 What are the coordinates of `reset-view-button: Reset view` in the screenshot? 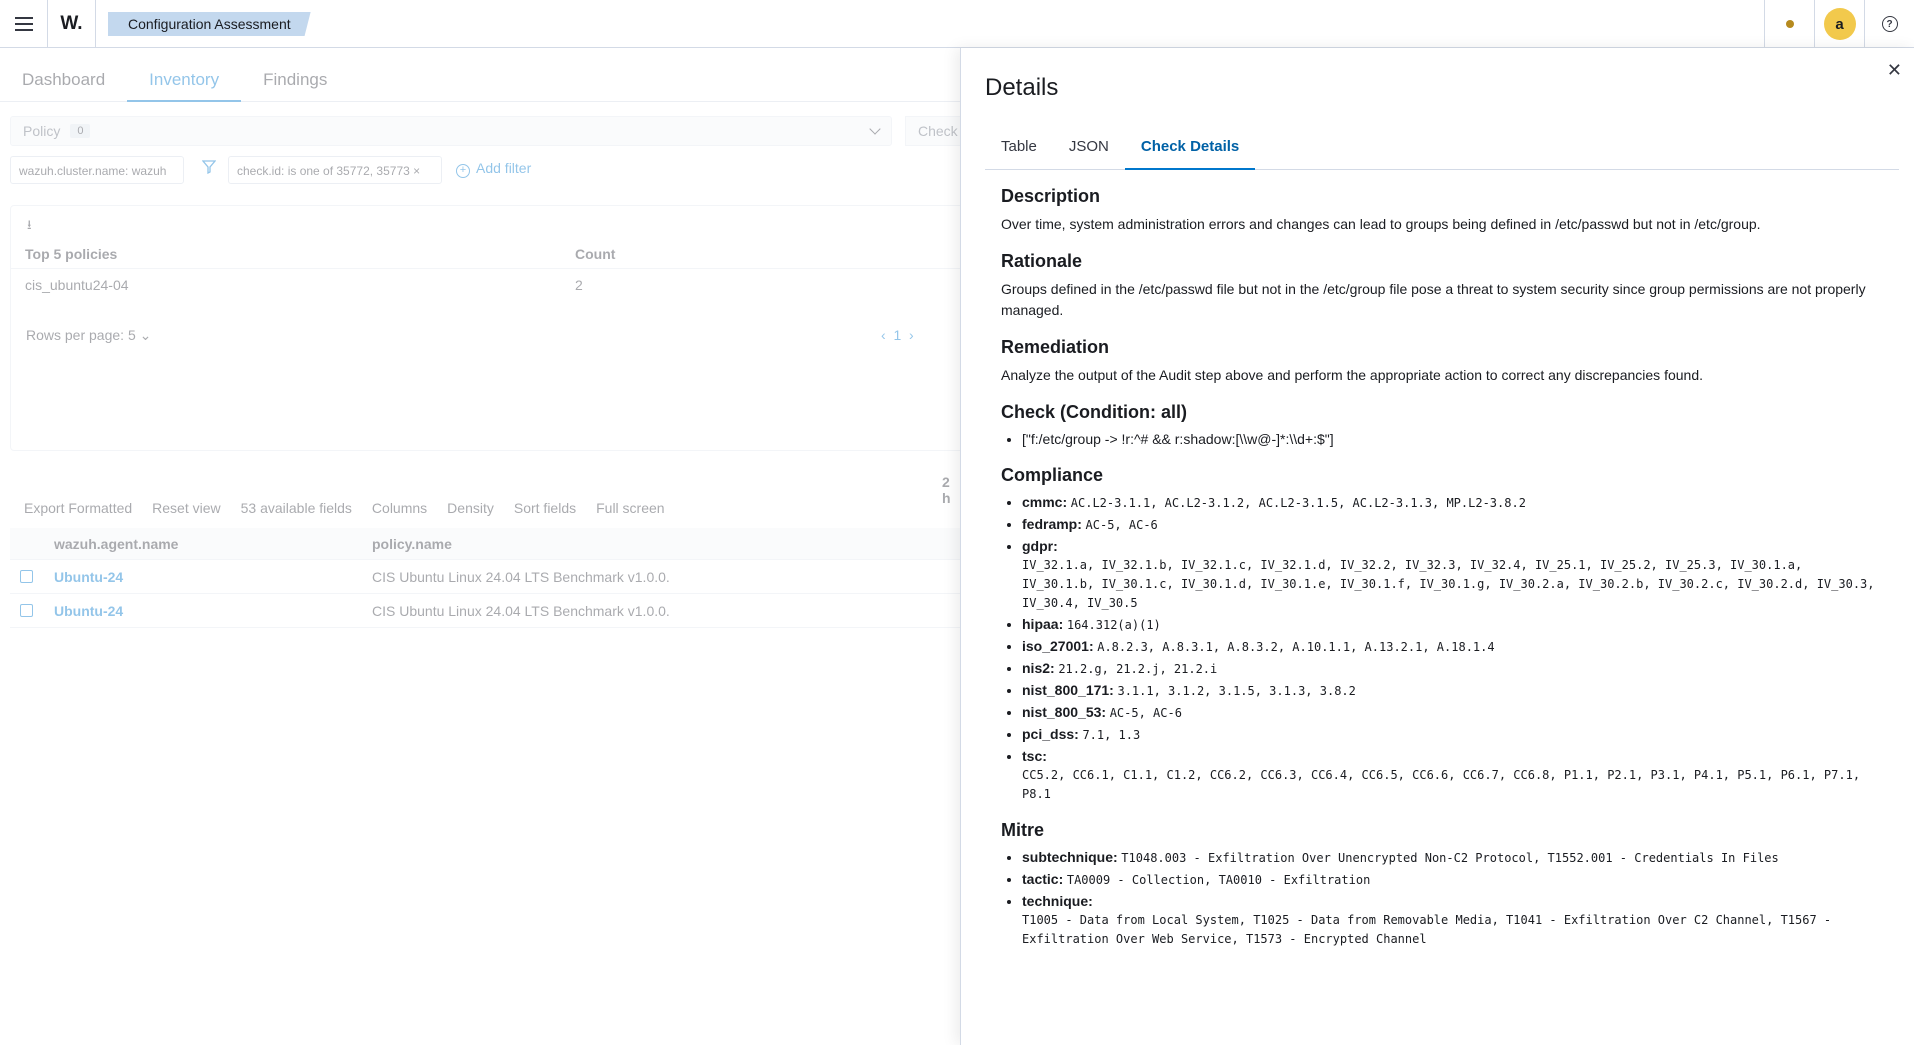 It's located at (186, 508).